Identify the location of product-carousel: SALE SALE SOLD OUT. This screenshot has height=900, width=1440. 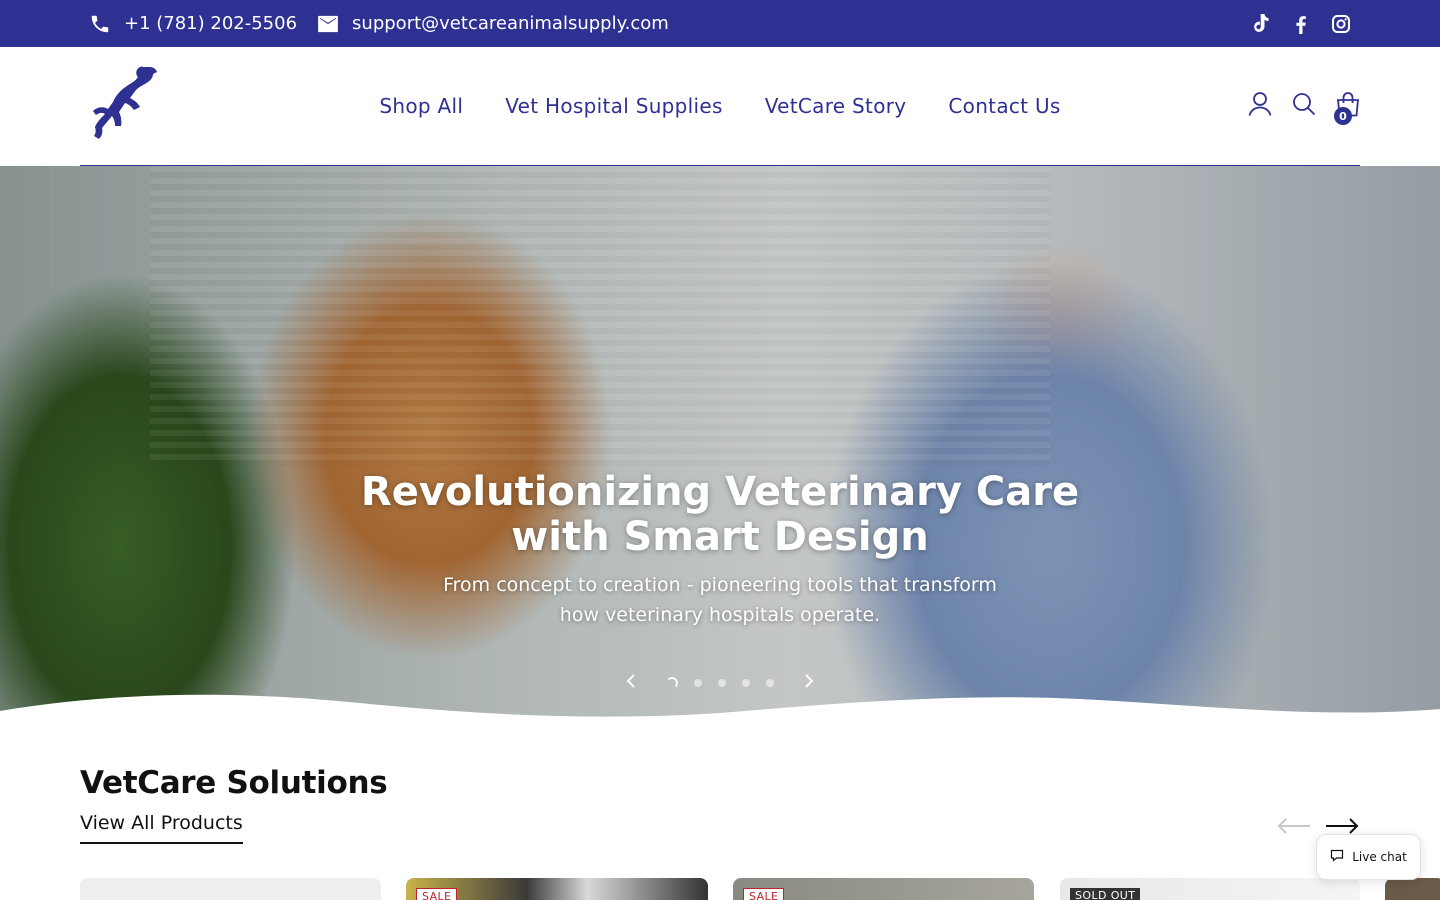
(760, 889).